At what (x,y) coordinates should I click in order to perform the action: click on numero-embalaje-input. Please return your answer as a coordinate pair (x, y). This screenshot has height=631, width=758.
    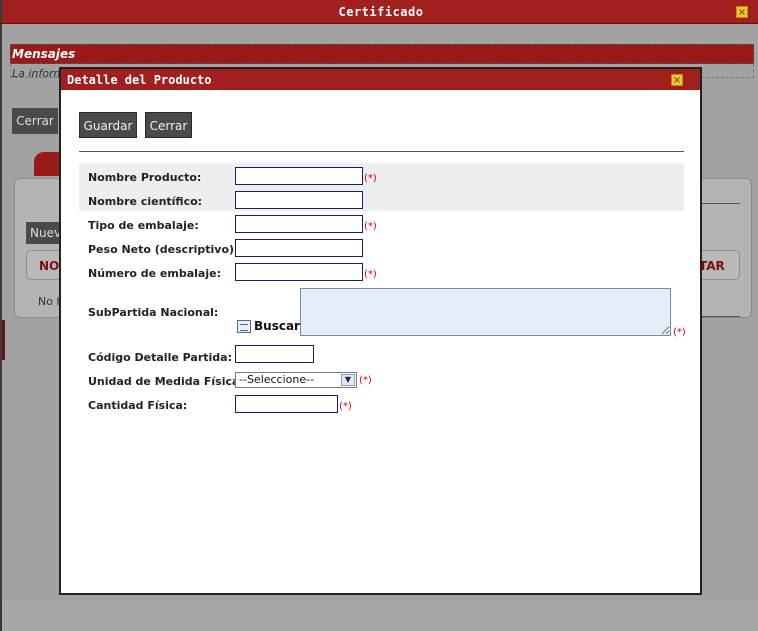
    Looking at the image, I should click on (299, 272).